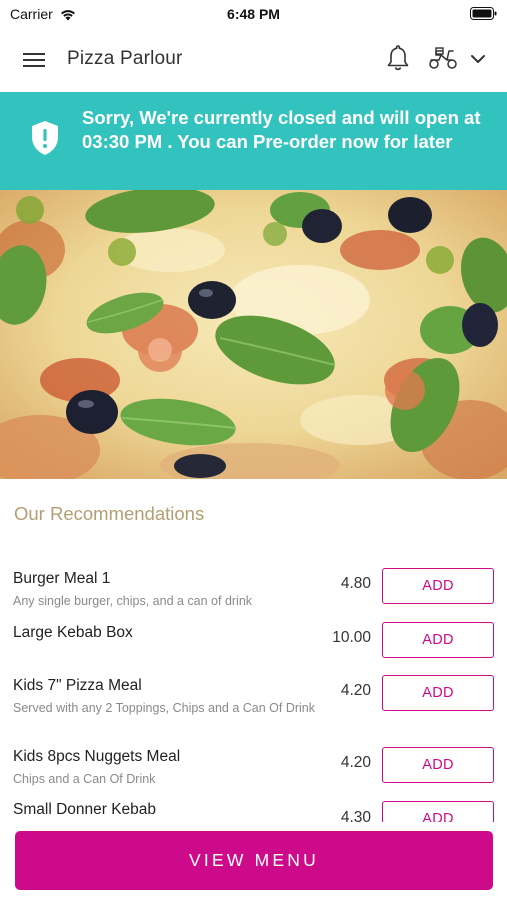  What do you see at coordinates (253, 60) in the screenshot?
I see `app-header: Pizza Parlour` at bounding box center [253, 60].